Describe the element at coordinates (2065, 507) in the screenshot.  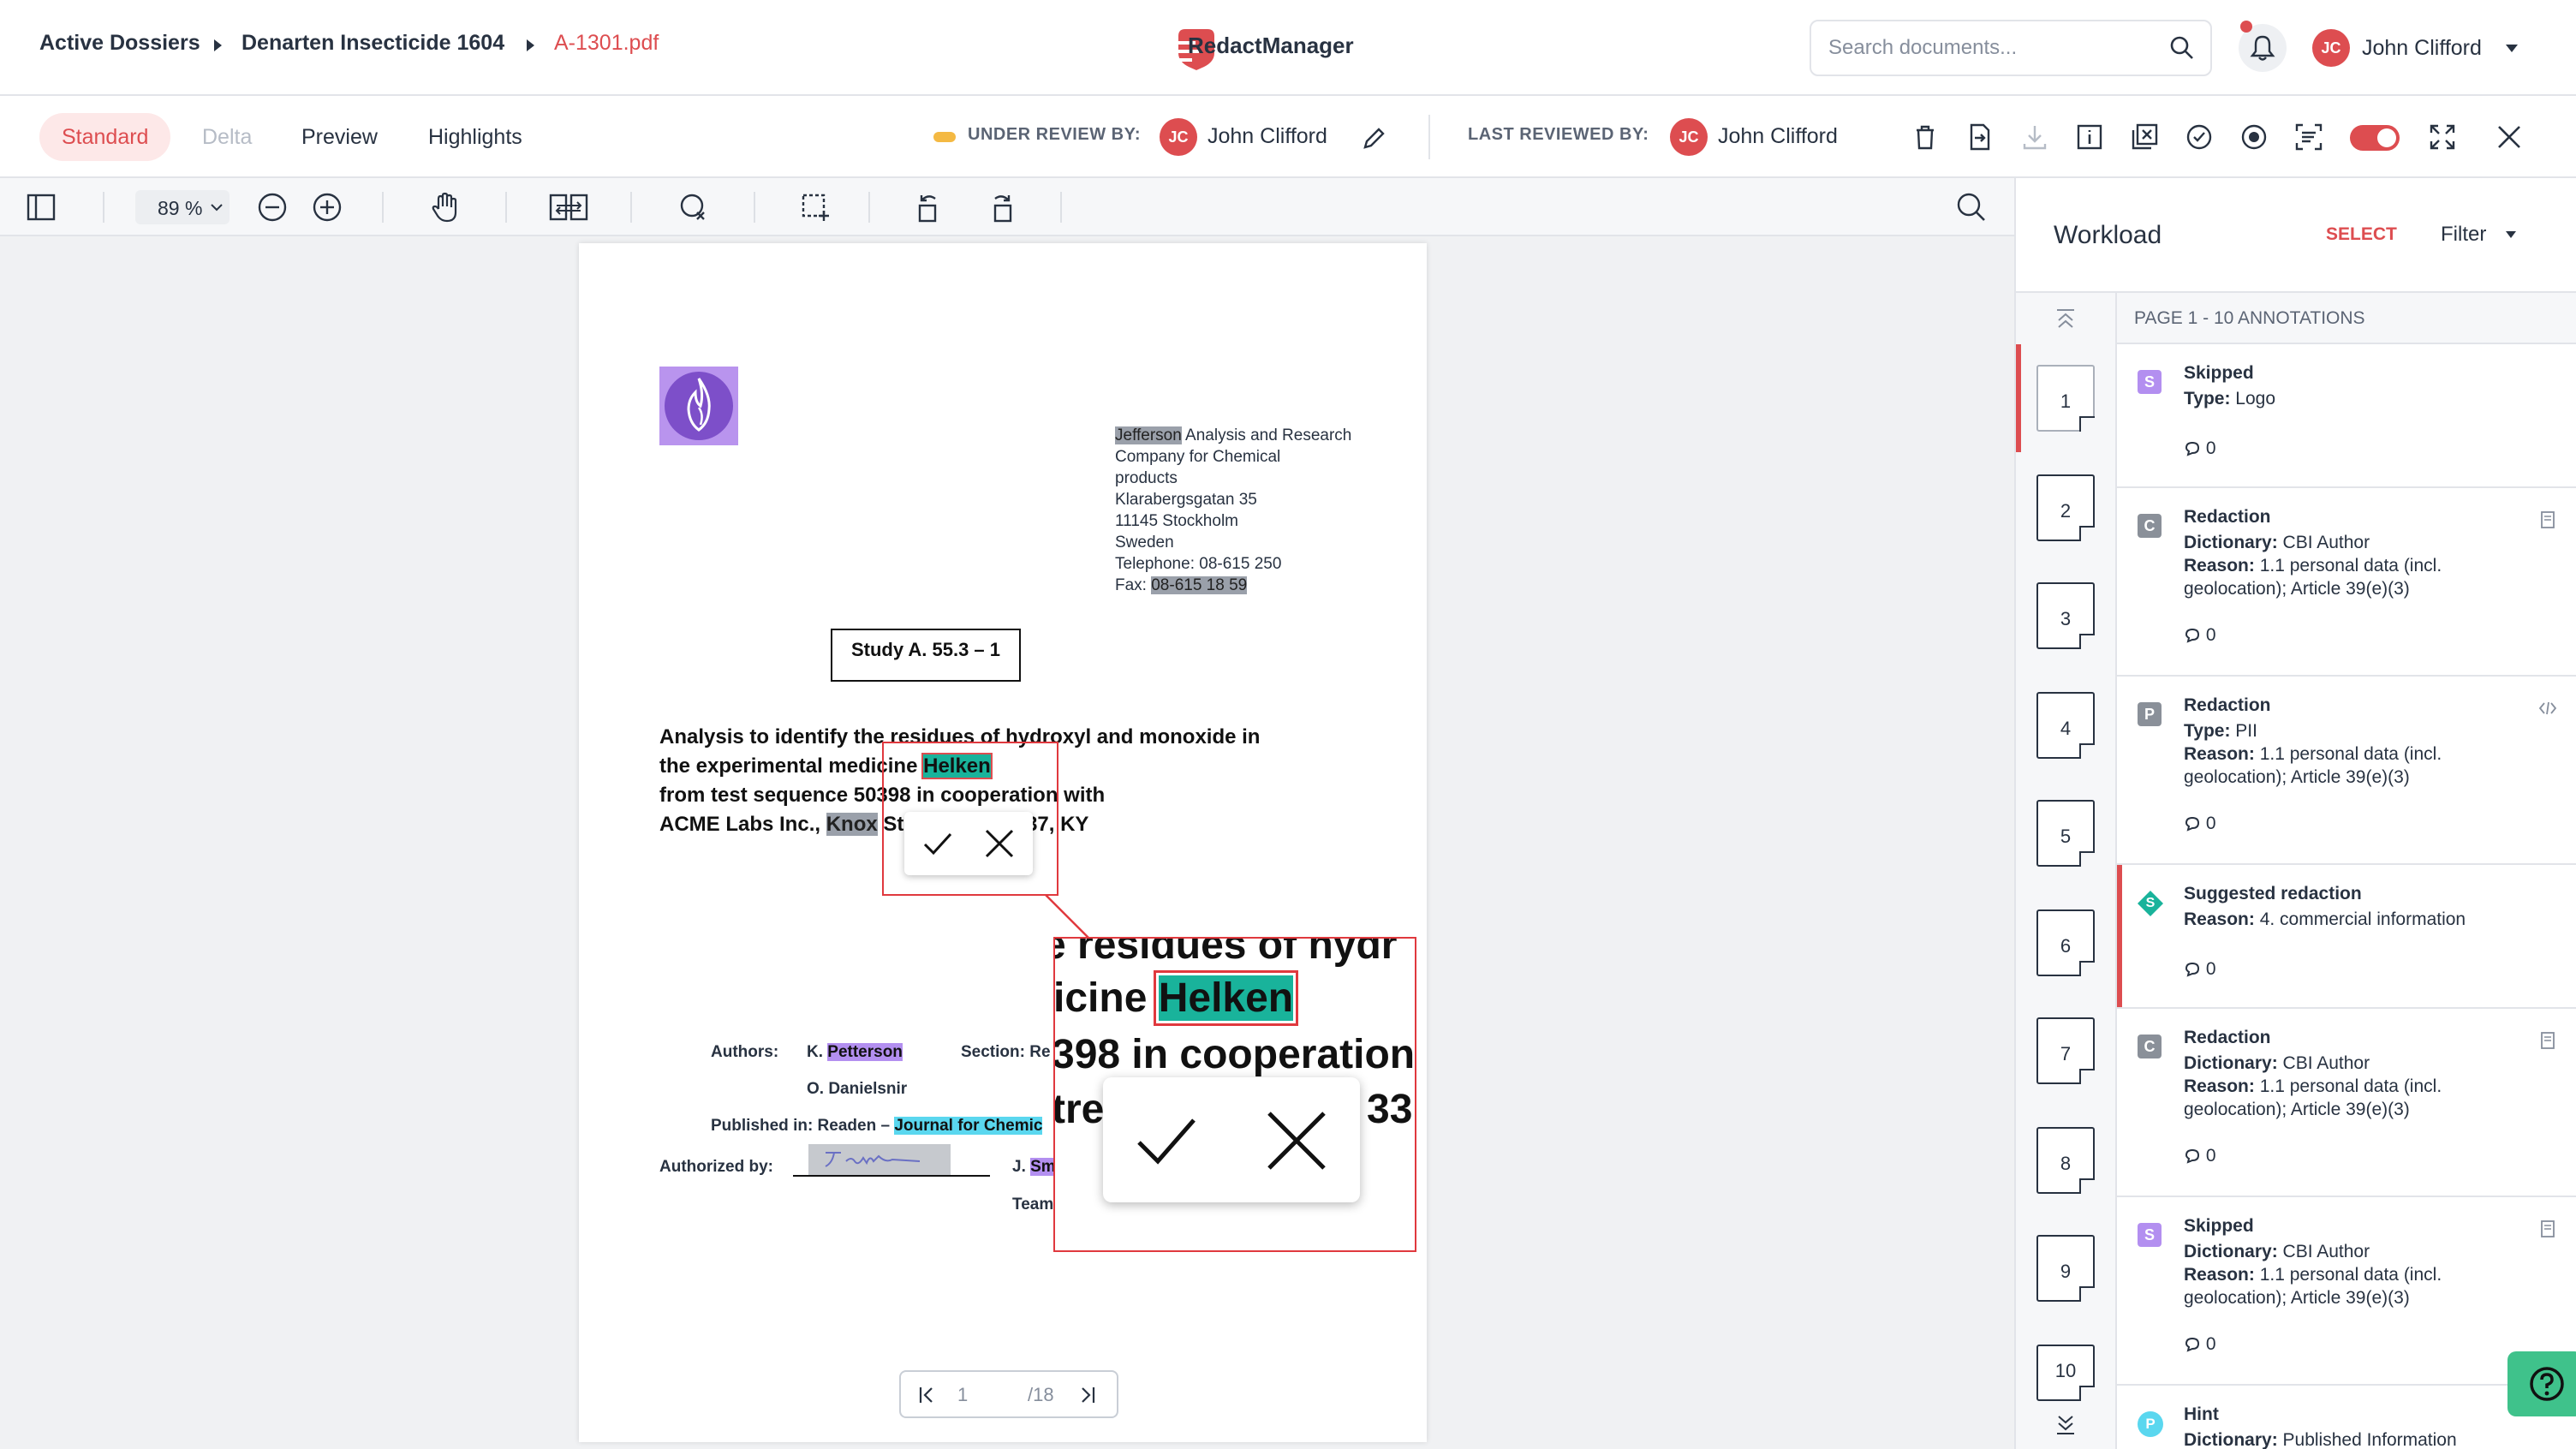
I see `page-thumbnail-2: 2` at that location.